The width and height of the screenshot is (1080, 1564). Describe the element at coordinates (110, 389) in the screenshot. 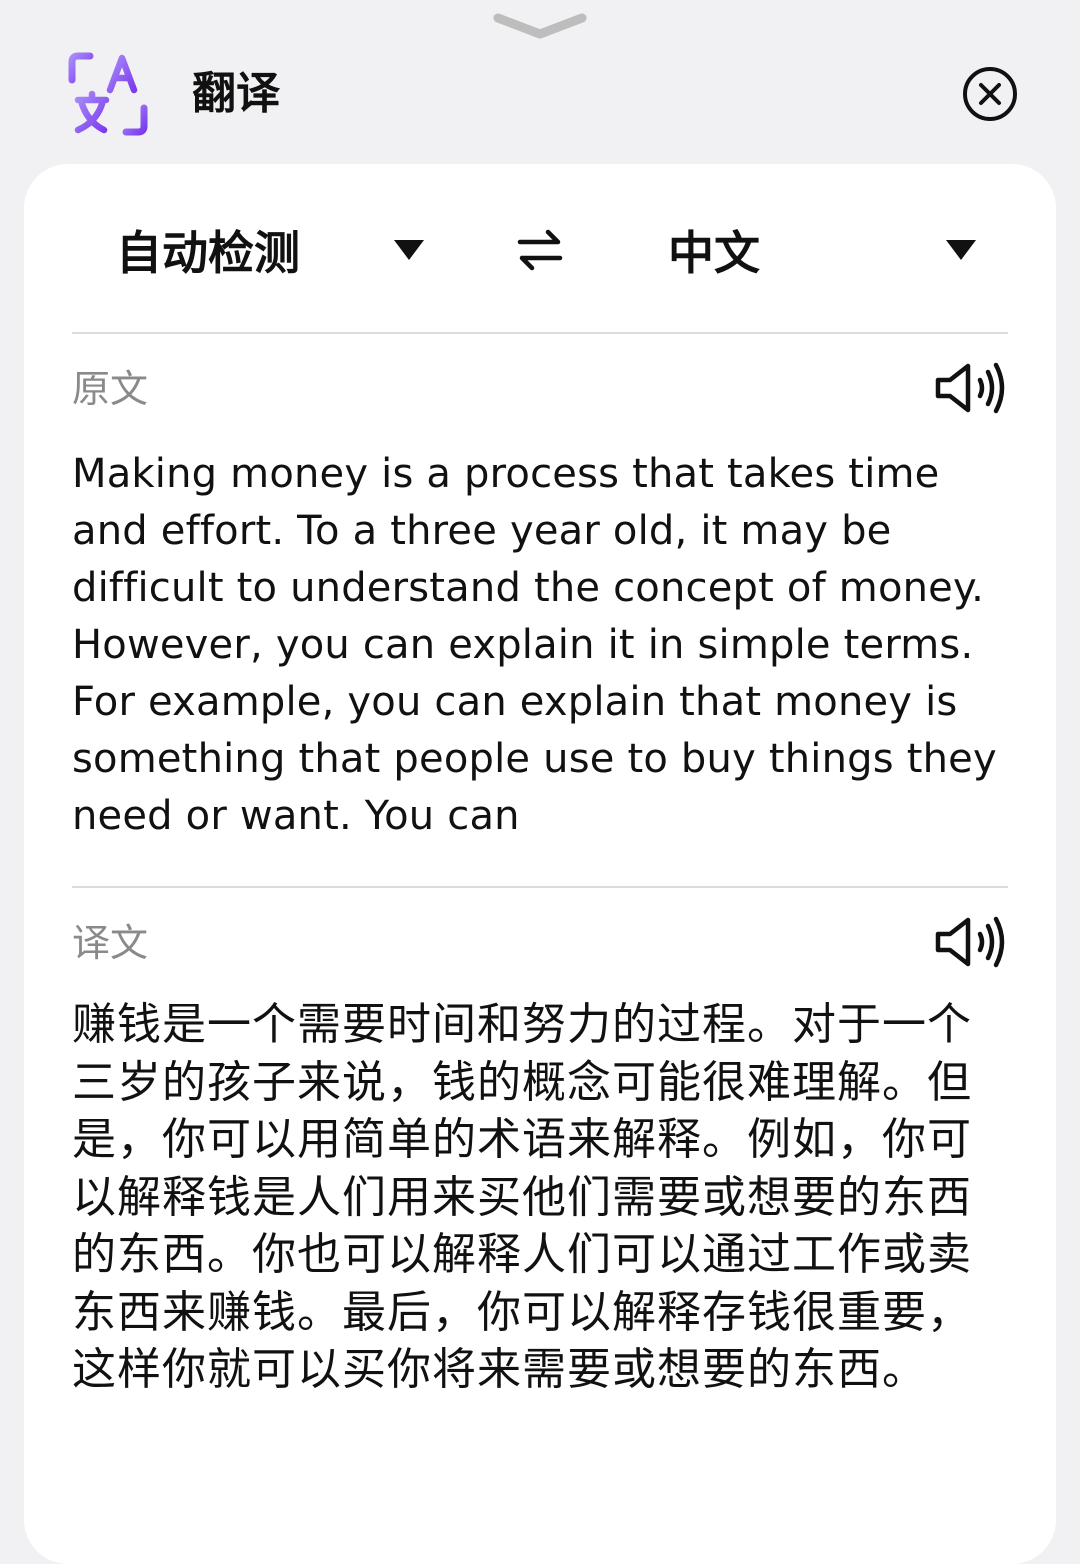

I see `source-section-label: 原文` at that location.